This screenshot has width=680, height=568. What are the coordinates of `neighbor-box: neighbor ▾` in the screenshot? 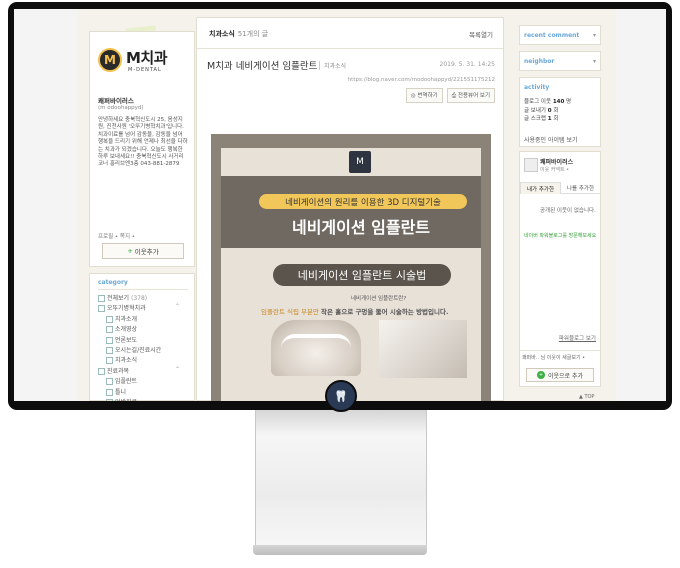 It's located at (560, 61).